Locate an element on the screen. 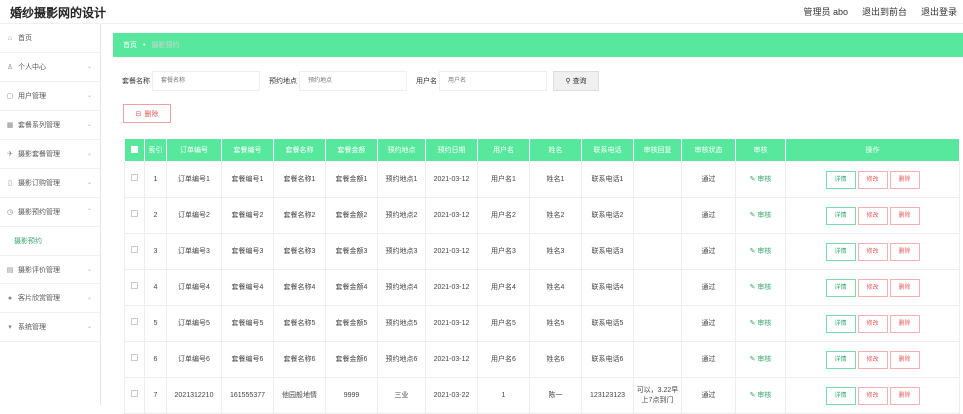 This screenshot has height=414, width=963. table-cell: 预约地点4 is located at coordinates (401, 287).